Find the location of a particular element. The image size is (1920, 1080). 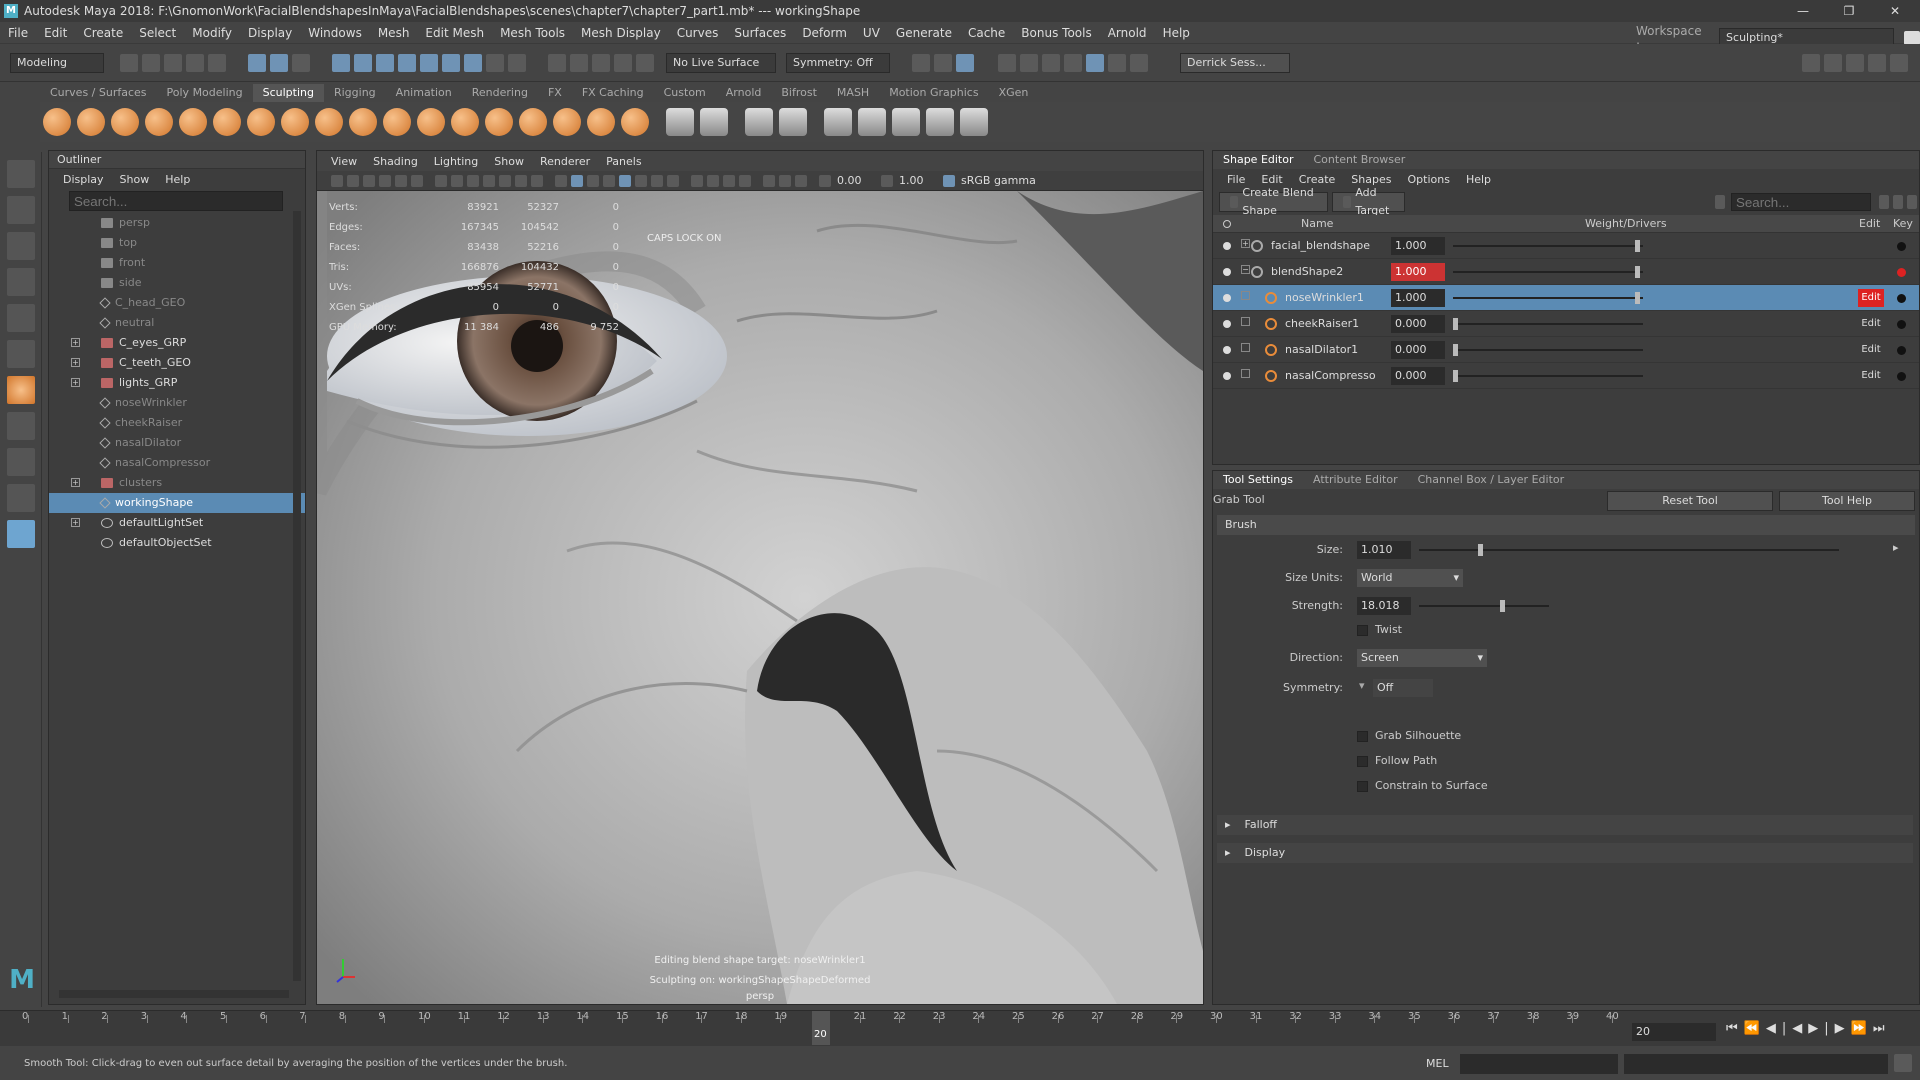

relax-tool-icon is located at coordinates (125, 122).